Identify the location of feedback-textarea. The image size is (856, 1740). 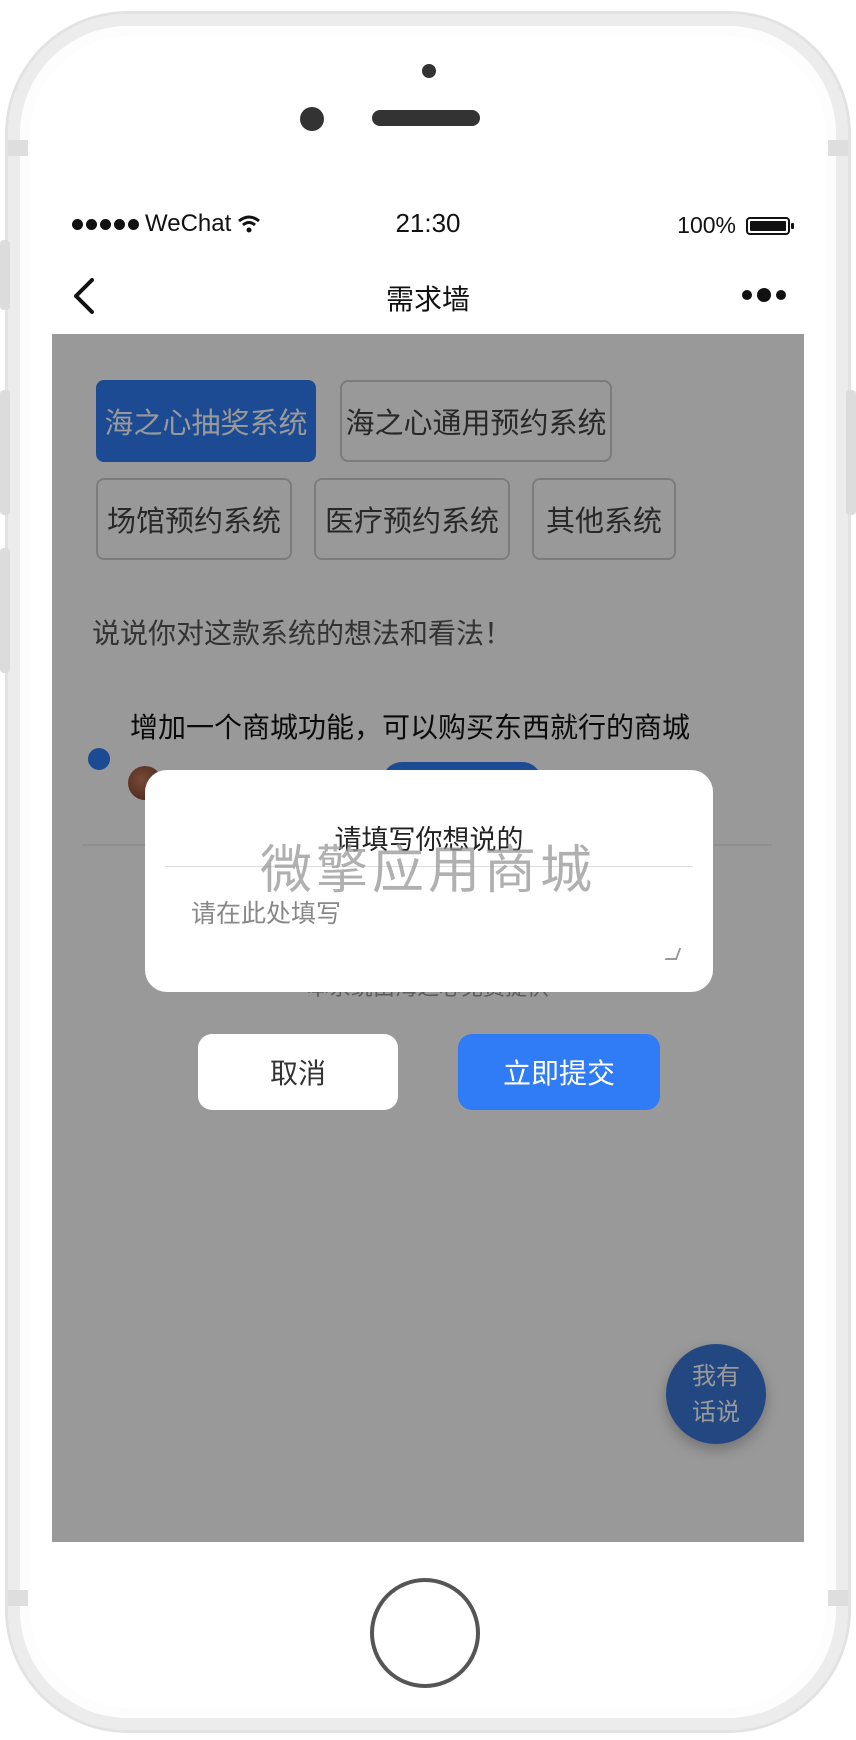
(441, 934).